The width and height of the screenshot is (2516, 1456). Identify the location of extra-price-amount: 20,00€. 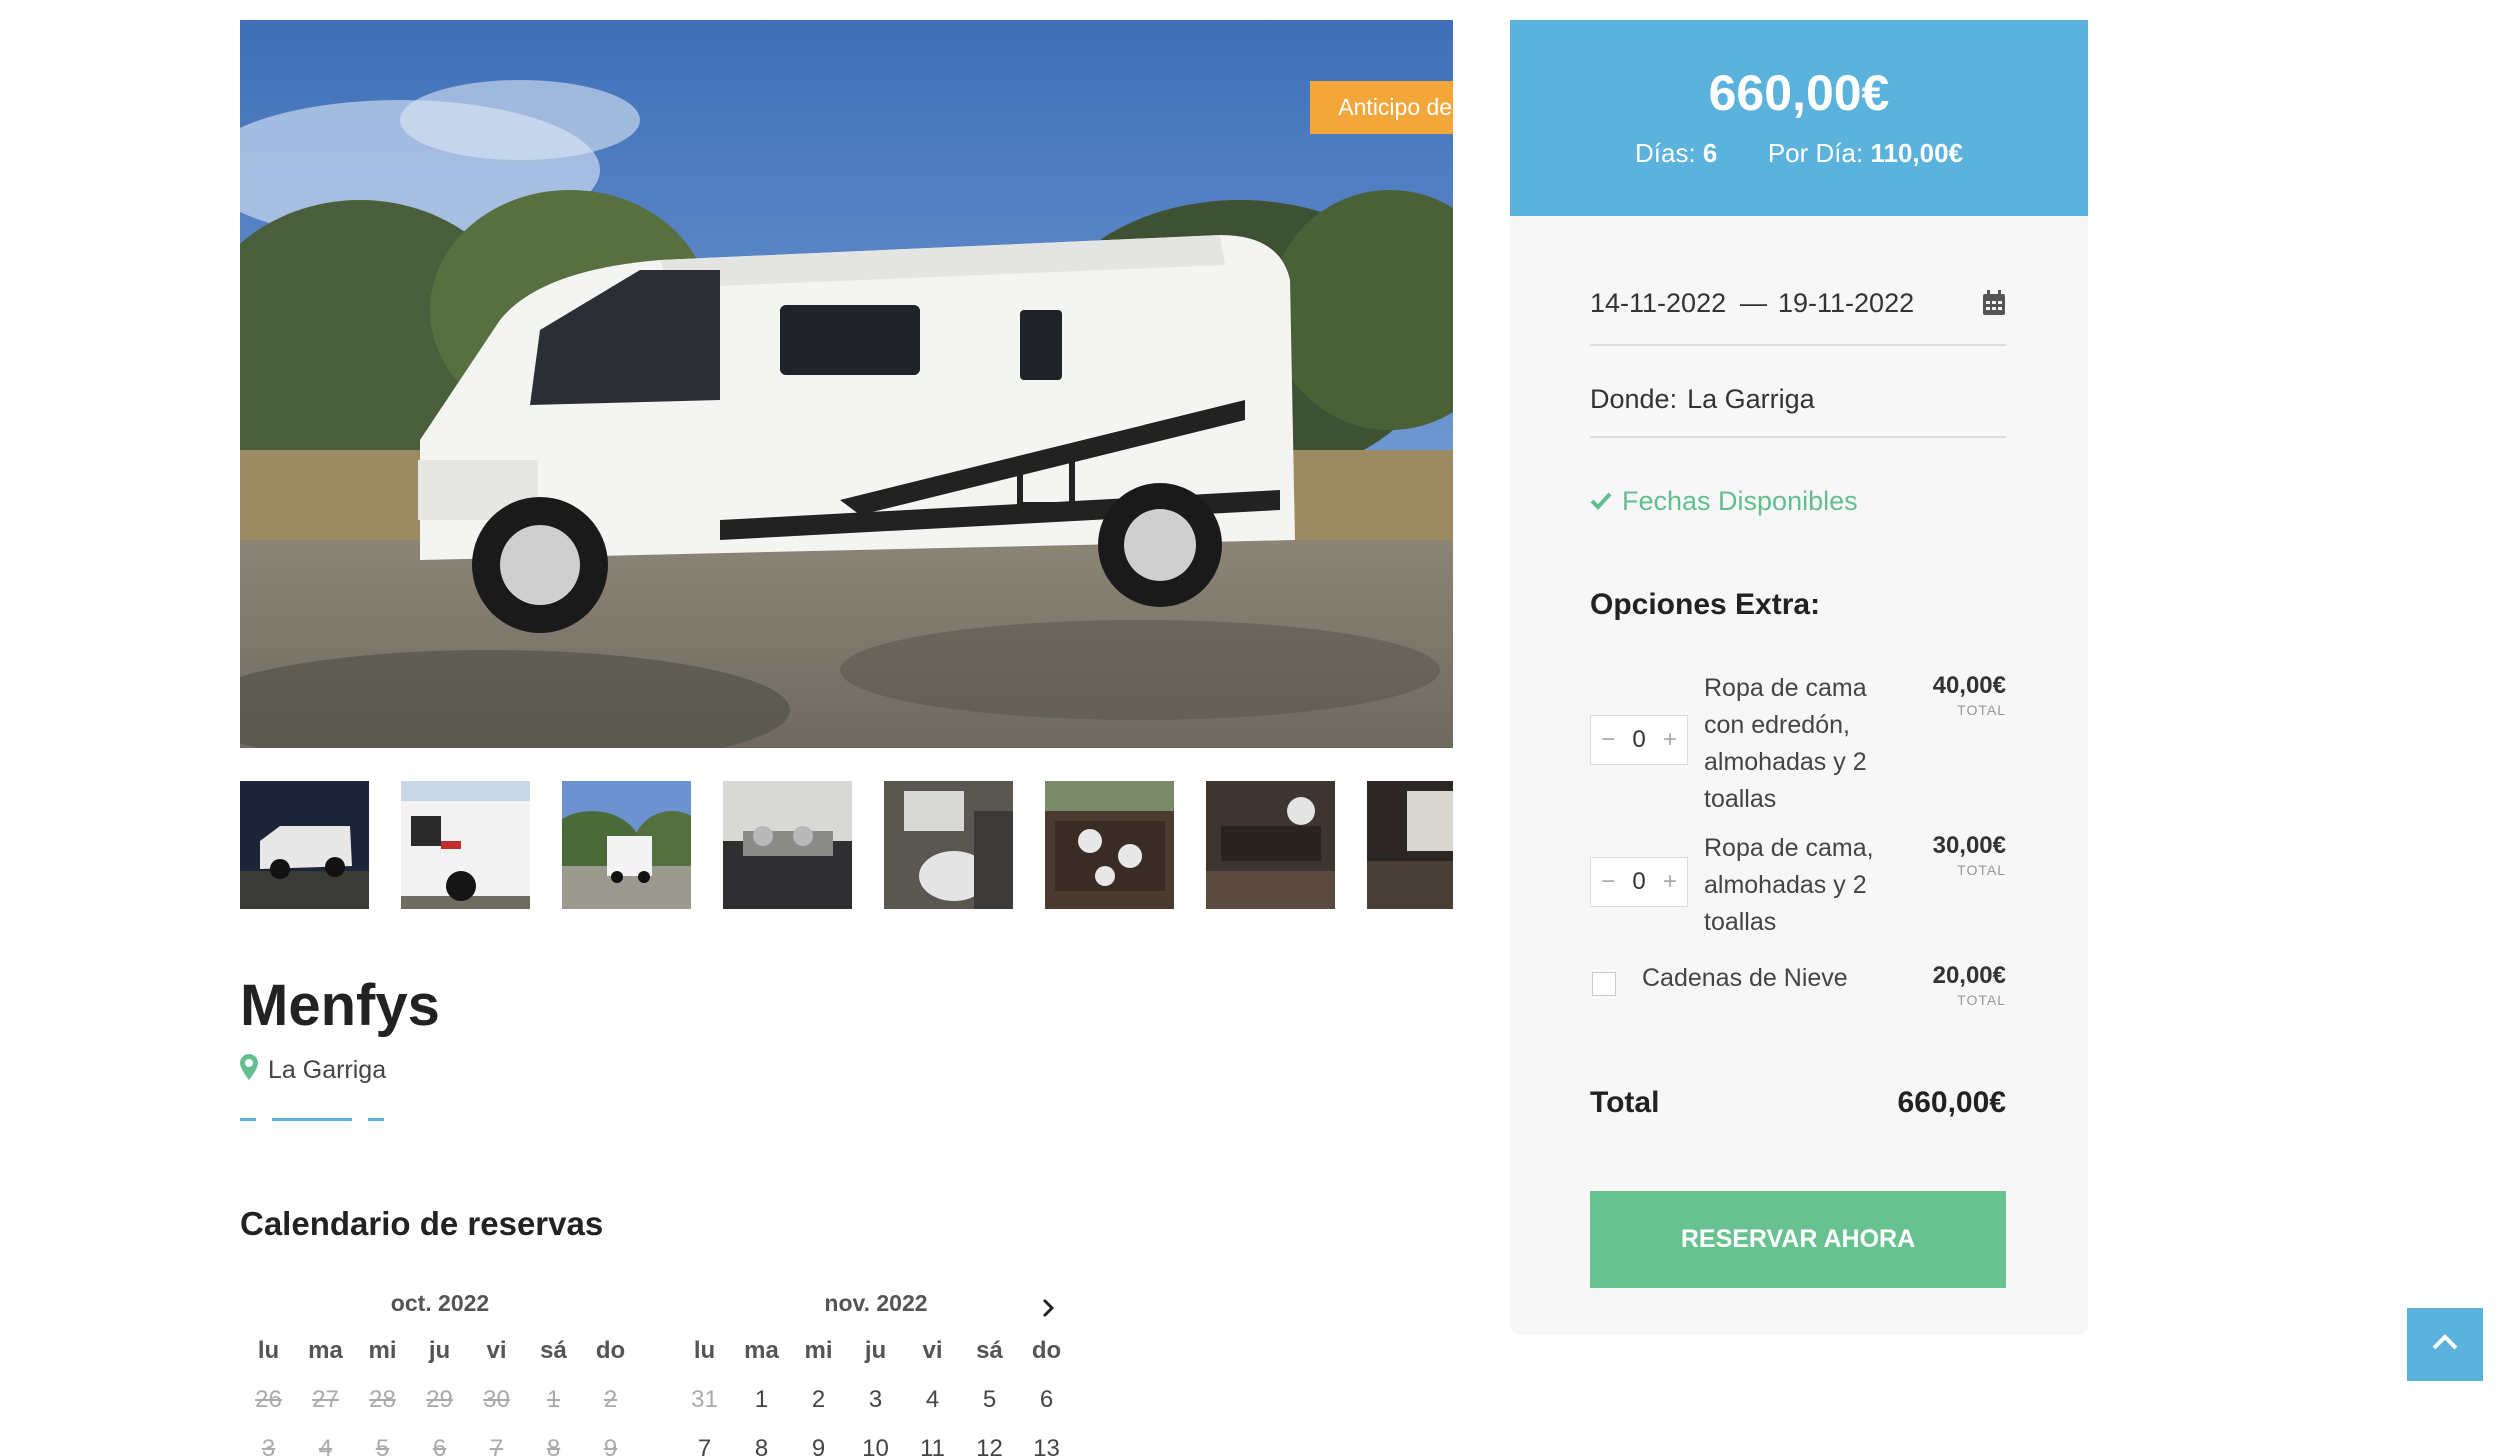
(1969, 975).